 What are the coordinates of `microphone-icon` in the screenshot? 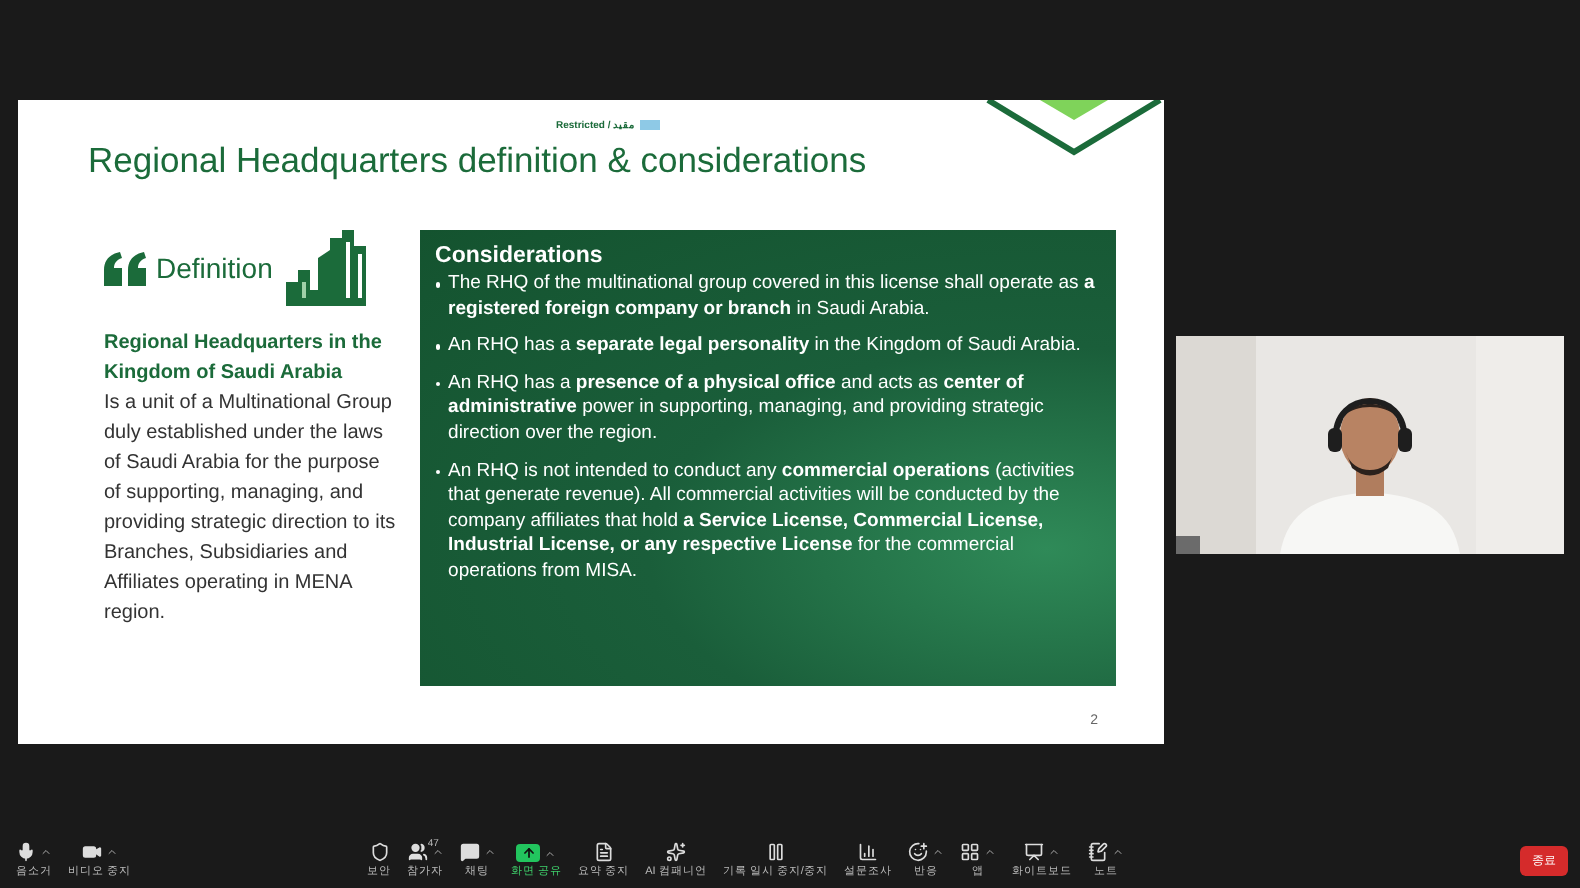 It's located at (26, 852).